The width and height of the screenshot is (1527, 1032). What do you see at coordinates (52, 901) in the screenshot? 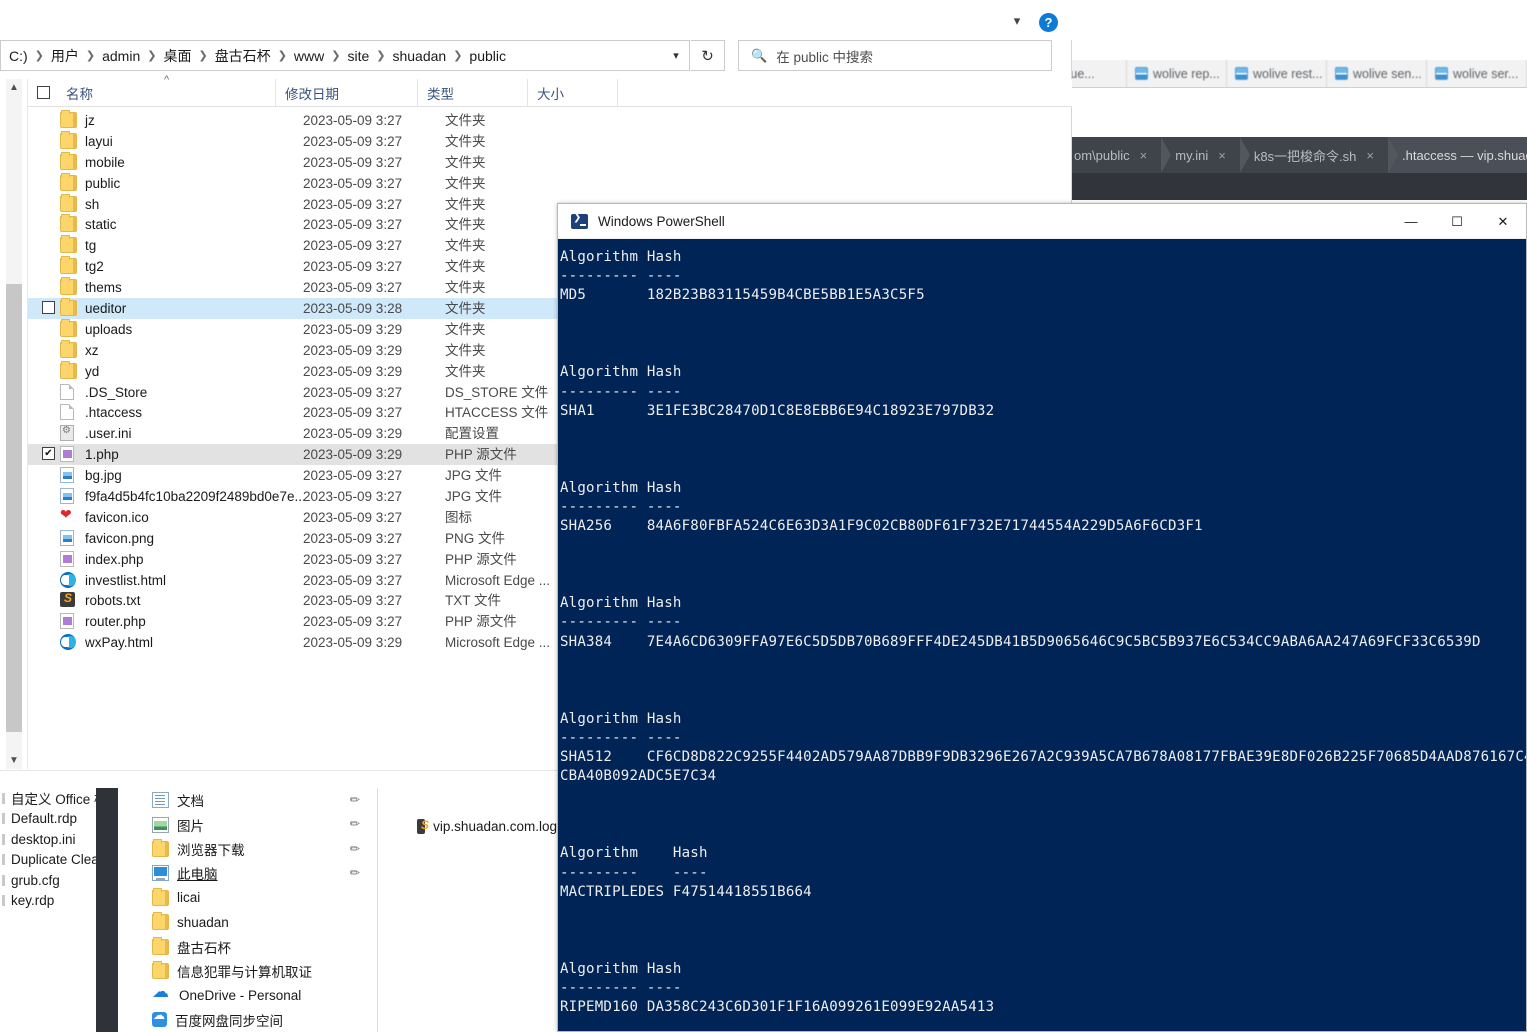
I see `list-item: key.rdp` at bounding box center [52, 901].